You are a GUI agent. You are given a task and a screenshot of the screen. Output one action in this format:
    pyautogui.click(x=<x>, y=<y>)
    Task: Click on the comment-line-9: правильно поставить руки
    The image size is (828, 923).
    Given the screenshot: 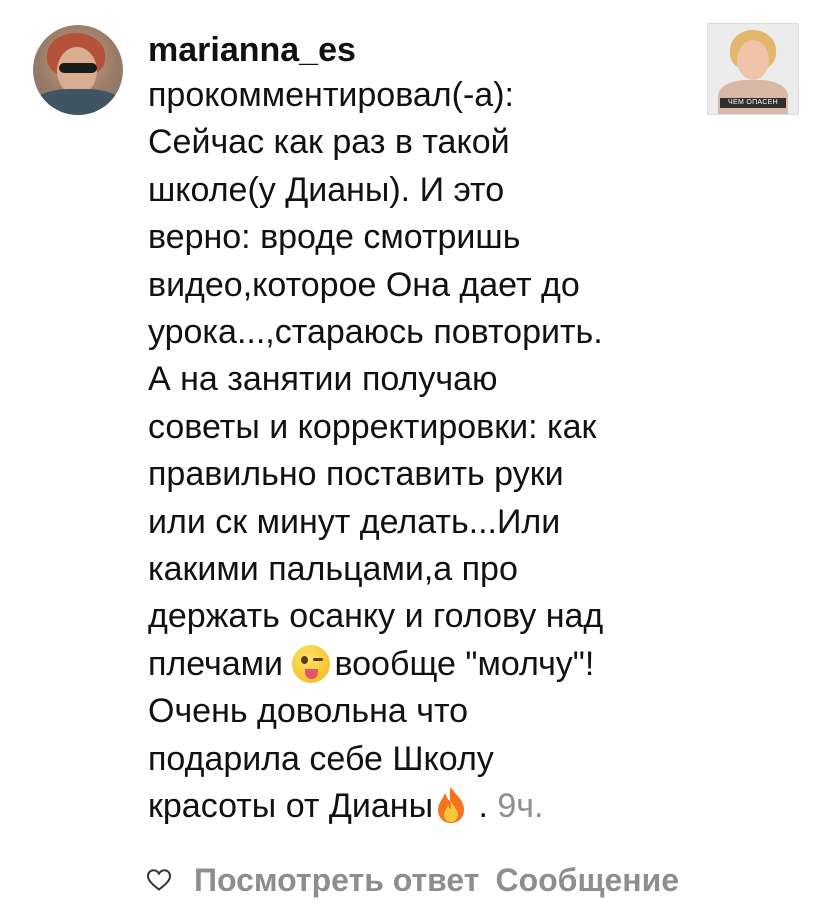 What is the action you would take?
    pyautogui.click(x=356, y=474)
    